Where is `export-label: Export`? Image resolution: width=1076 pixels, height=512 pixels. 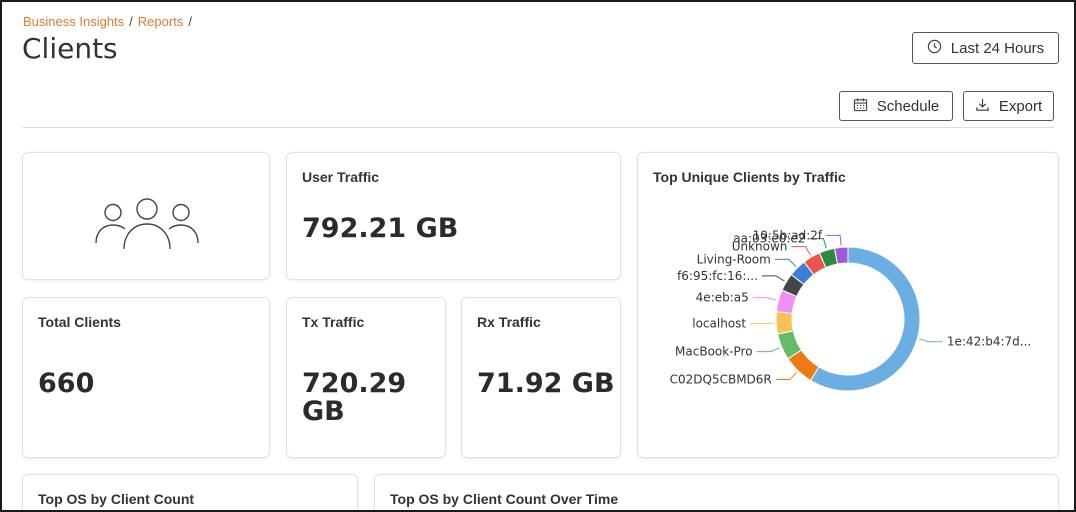
export-label: Export is located at coordinates (1020, 106).